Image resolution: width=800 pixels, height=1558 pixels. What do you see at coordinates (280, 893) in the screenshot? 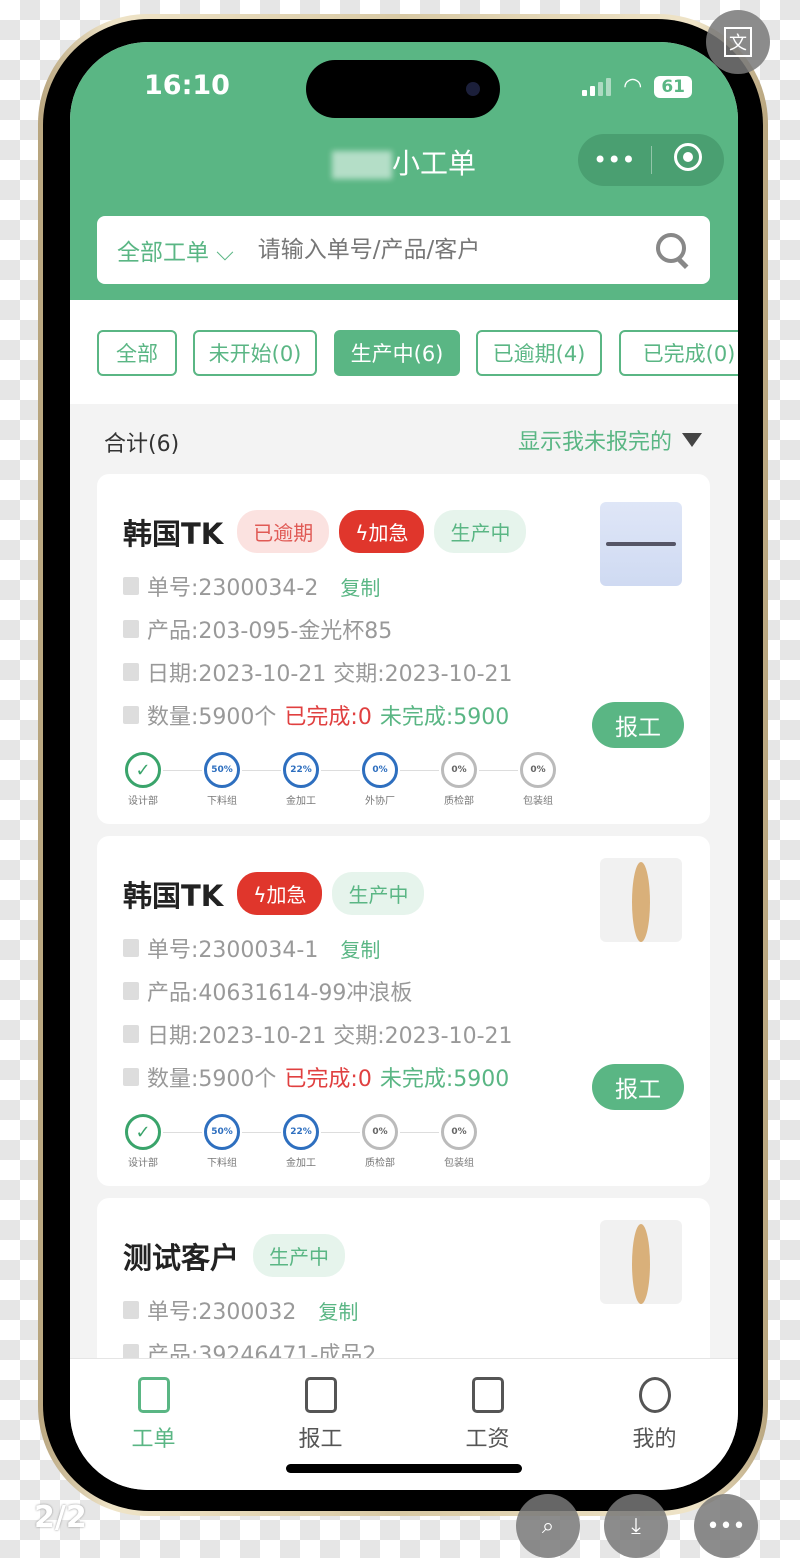
I see `urgent-badge: ϟ加急` at bounding box center [280, 893].